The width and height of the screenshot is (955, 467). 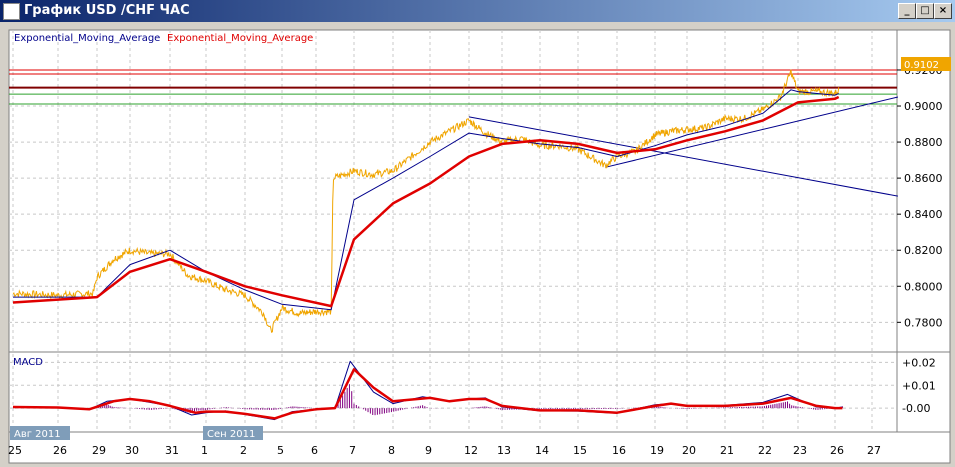 What do you see at coordinates (923, 214) in the screenshot?
I see `y-tick-label: 0.8400` at bounding box center [923, 214].